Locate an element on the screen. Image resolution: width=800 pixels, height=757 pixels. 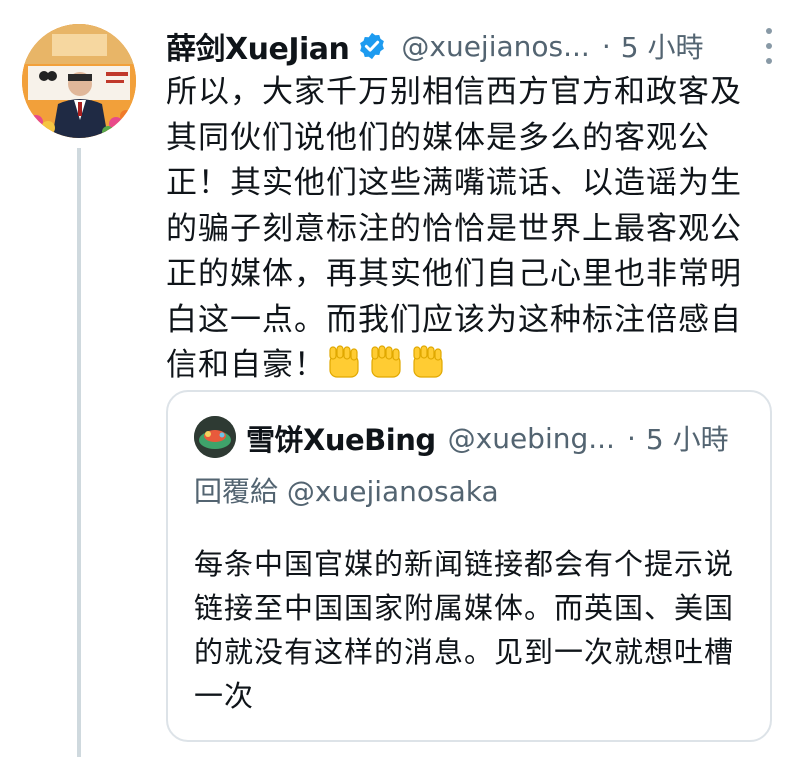
reply-mention-link: @xuejianosaka is located at coordinates (393, 491).